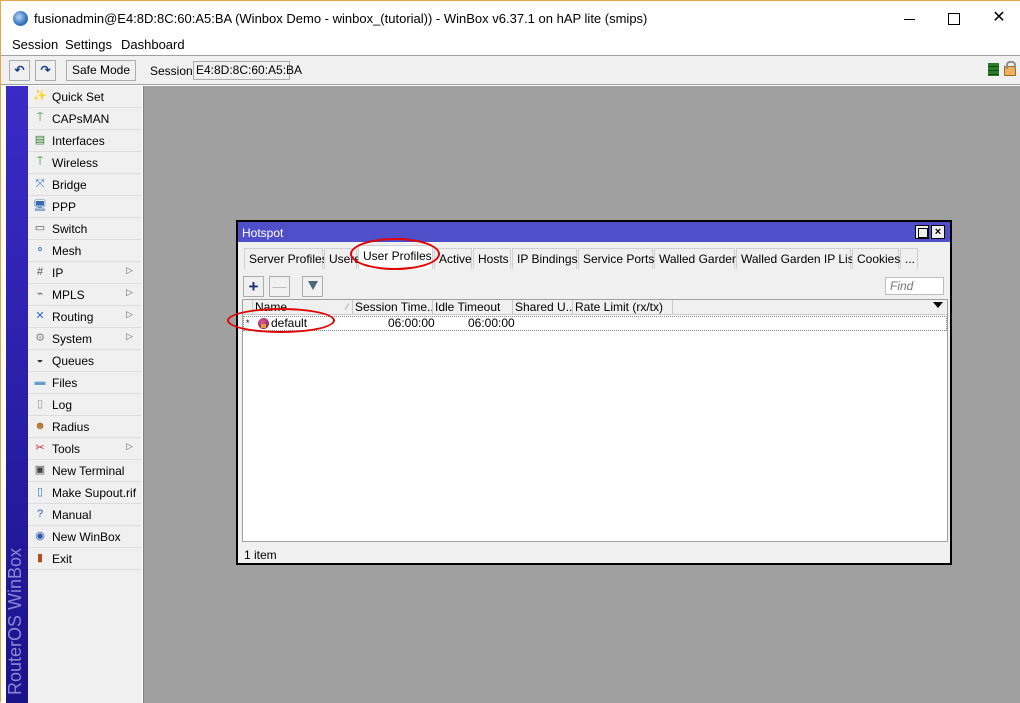  I want to click on tag-icon: ⌁, so click(40, 294).